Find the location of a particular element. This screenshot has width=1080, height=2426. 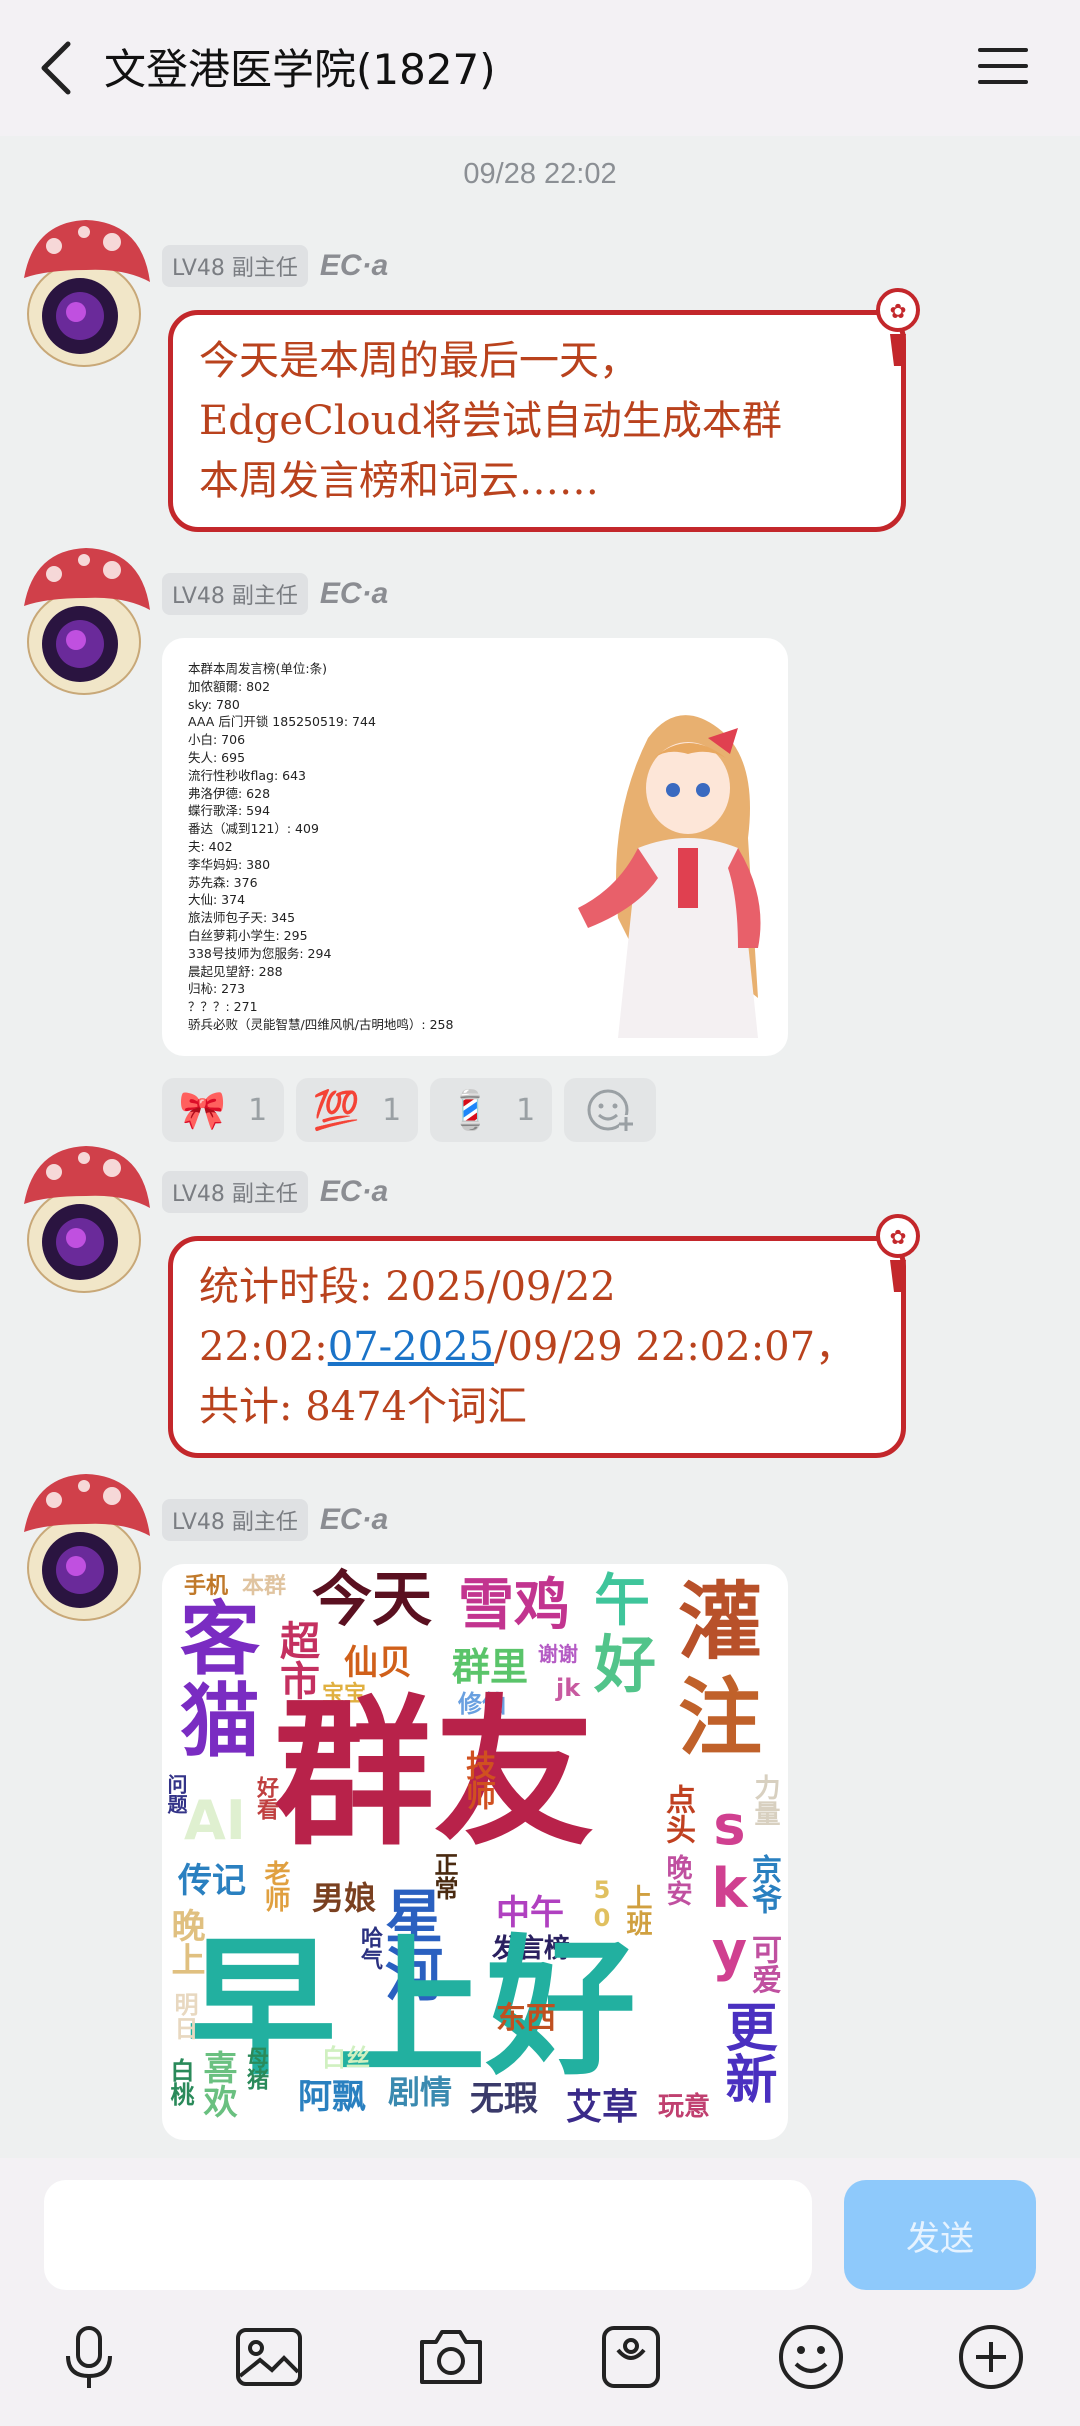

word: 更新 is located at coordinates (746, 2052).